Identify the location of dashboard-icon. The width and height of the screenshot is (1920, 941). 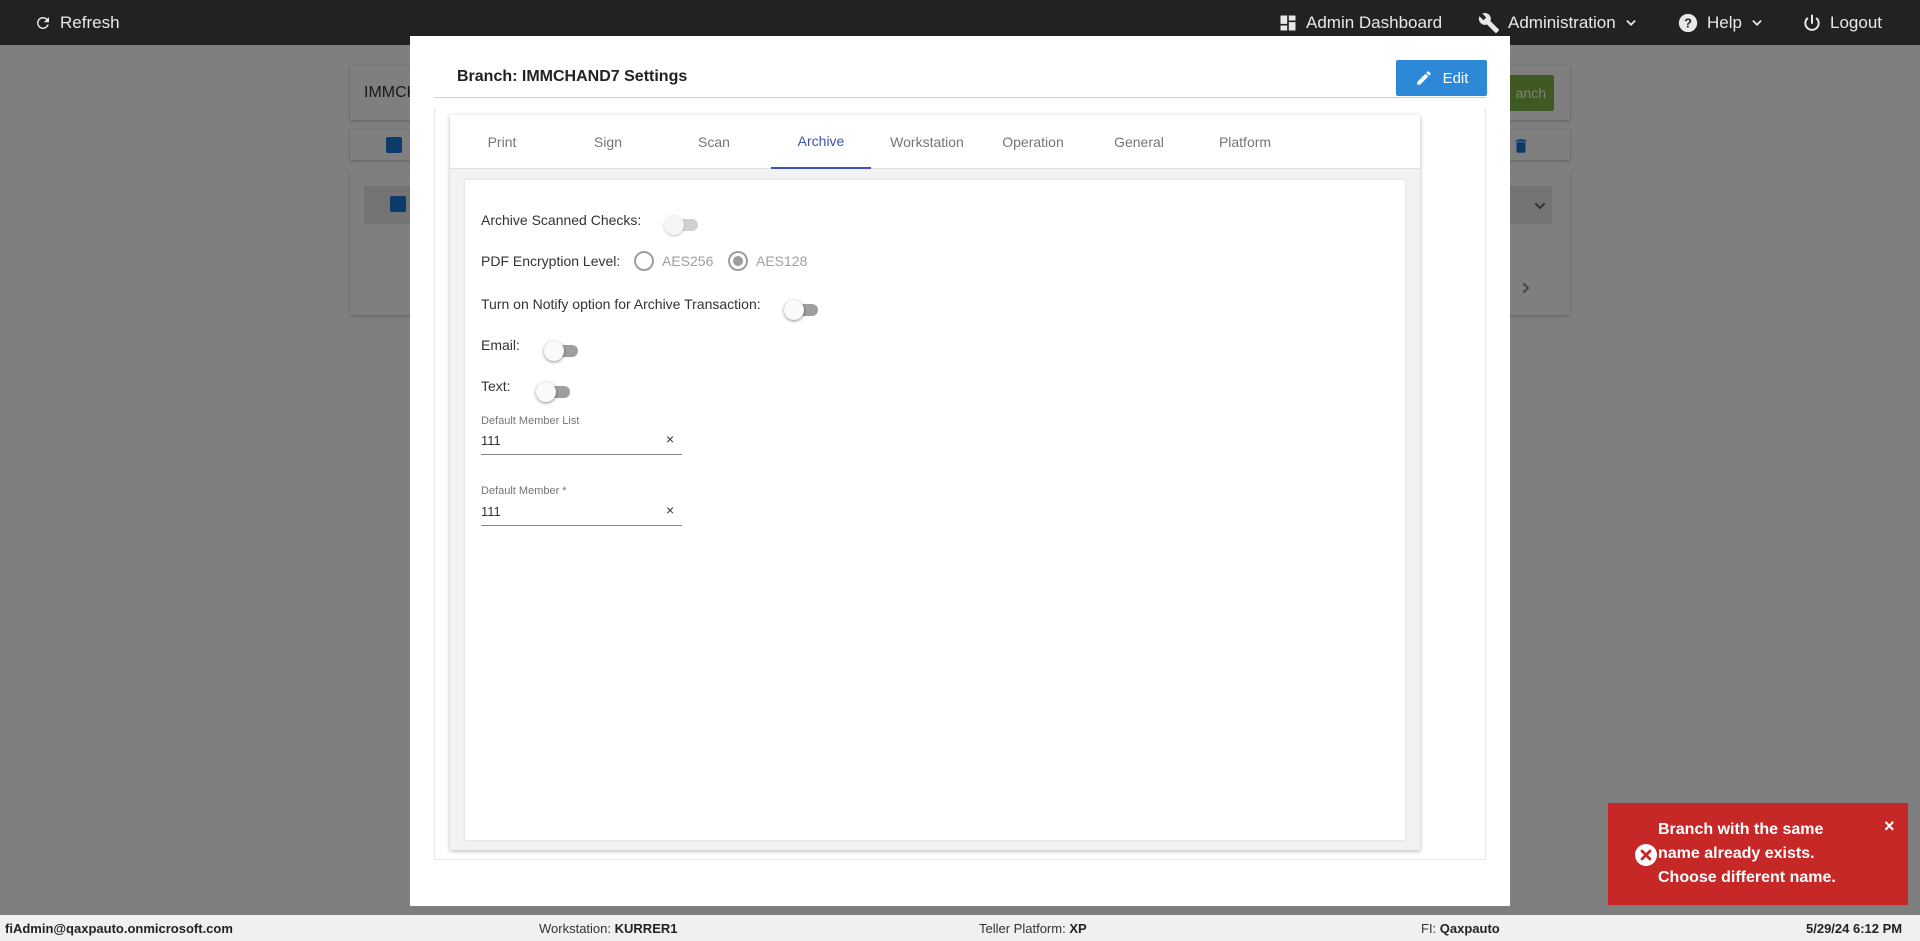
(1288, 22).